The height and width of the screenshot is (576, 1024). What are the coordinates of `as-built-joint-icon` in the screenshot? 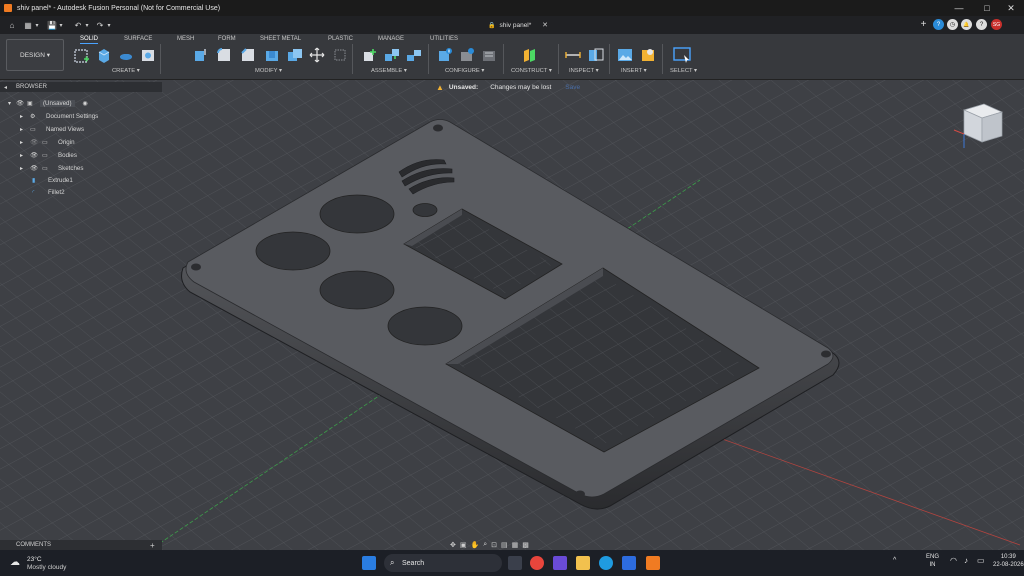 It's located at (414, 55).